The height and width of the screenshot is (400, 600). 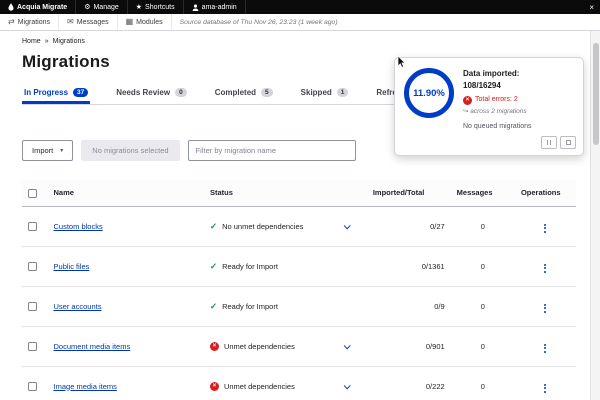 What do you see at coordinates (78, 226) in the screenshot?
I see `migration-name-link: Custom blocks` at bounding box center [78, 226].